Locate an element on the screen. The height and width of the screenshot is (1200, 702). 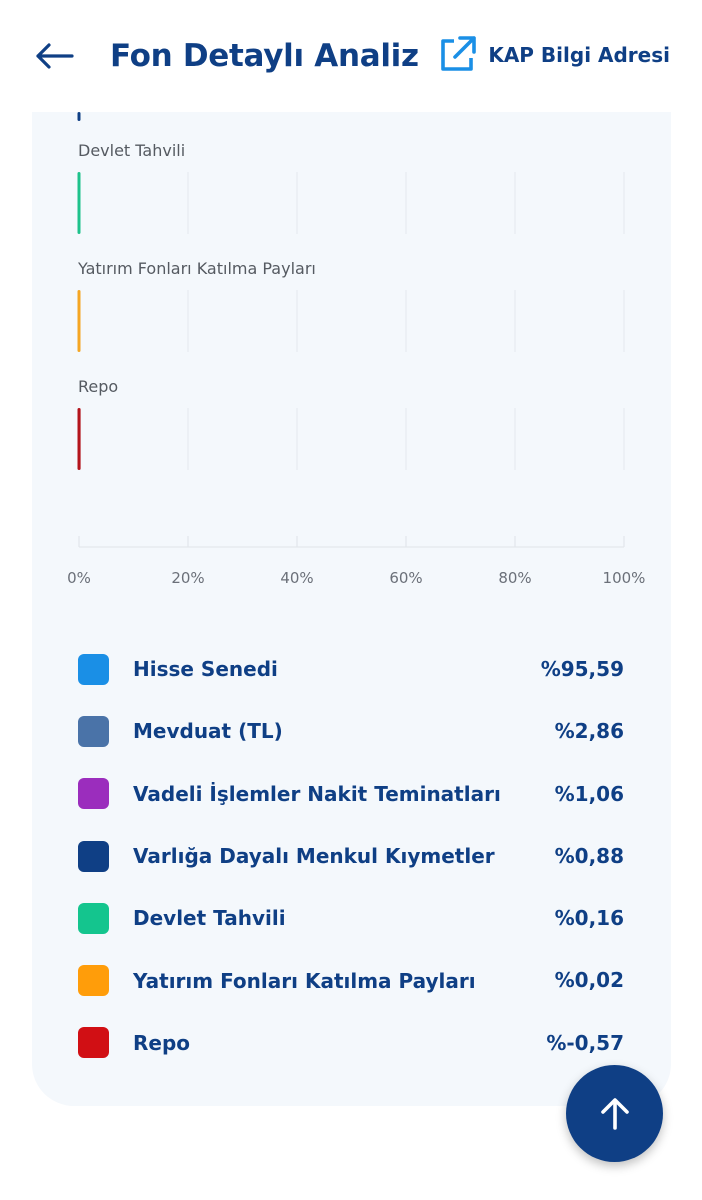
category-label: Repo is located at coordinates (98, 386).